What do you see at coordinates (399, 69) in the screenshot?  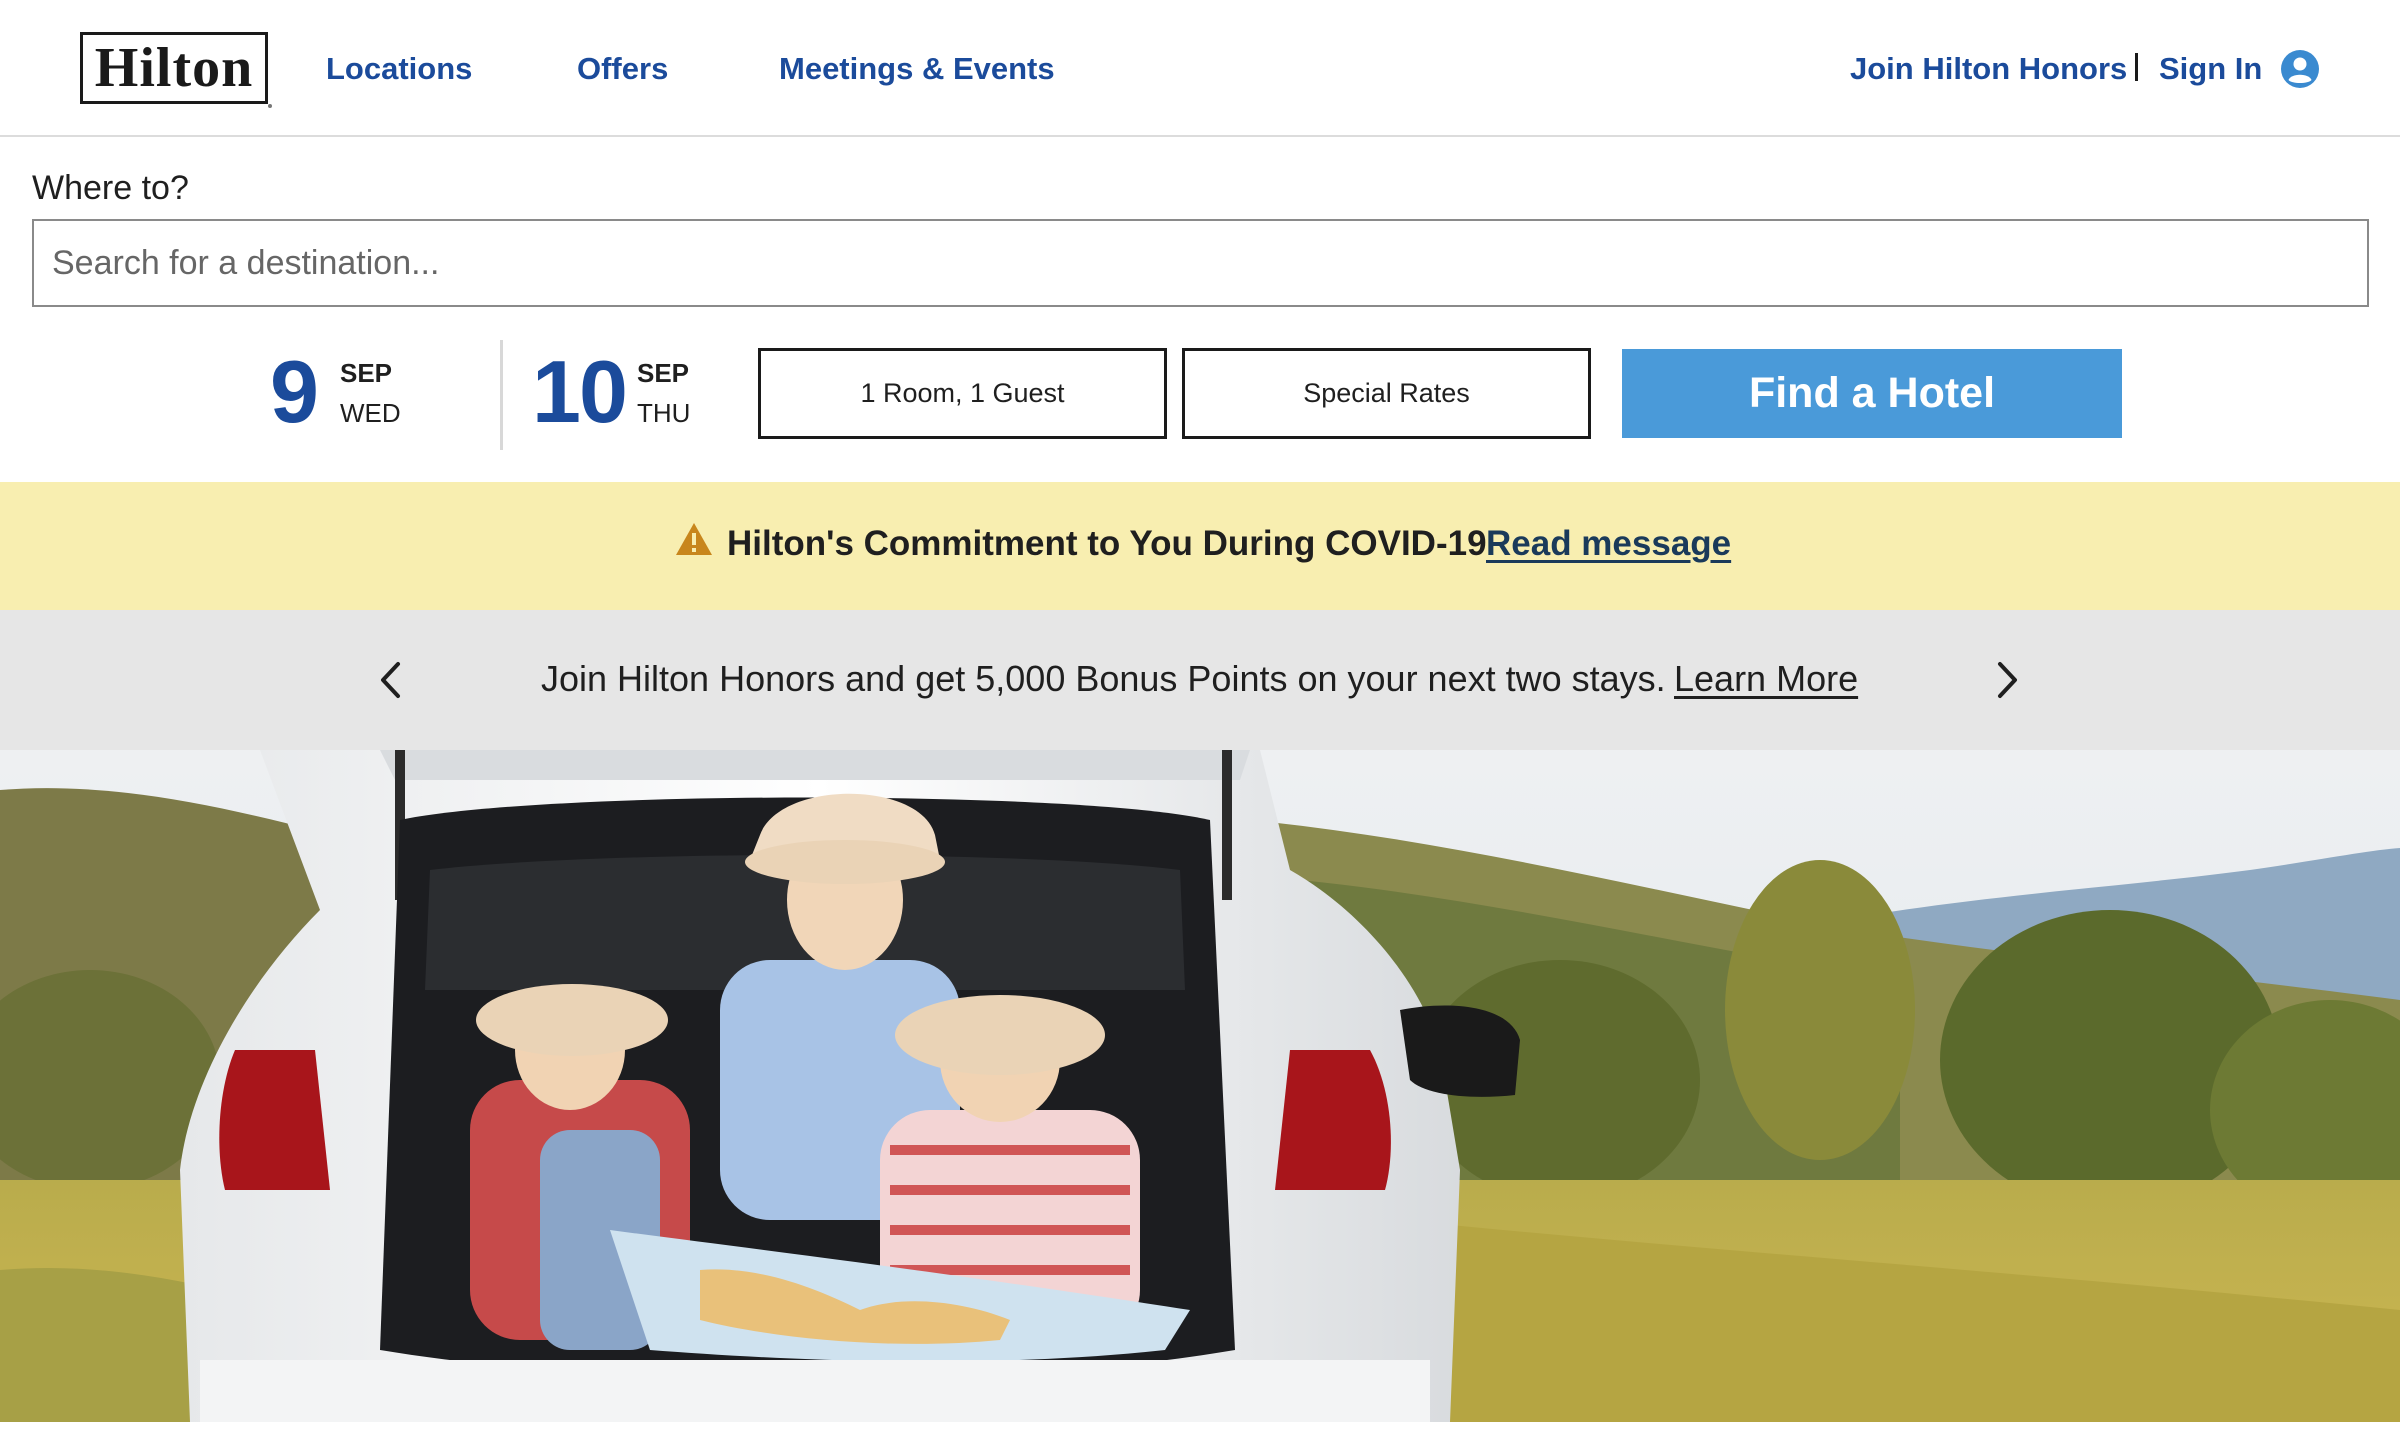 I see `nav-locations-link: Locations` at bounding box center [399, 69].